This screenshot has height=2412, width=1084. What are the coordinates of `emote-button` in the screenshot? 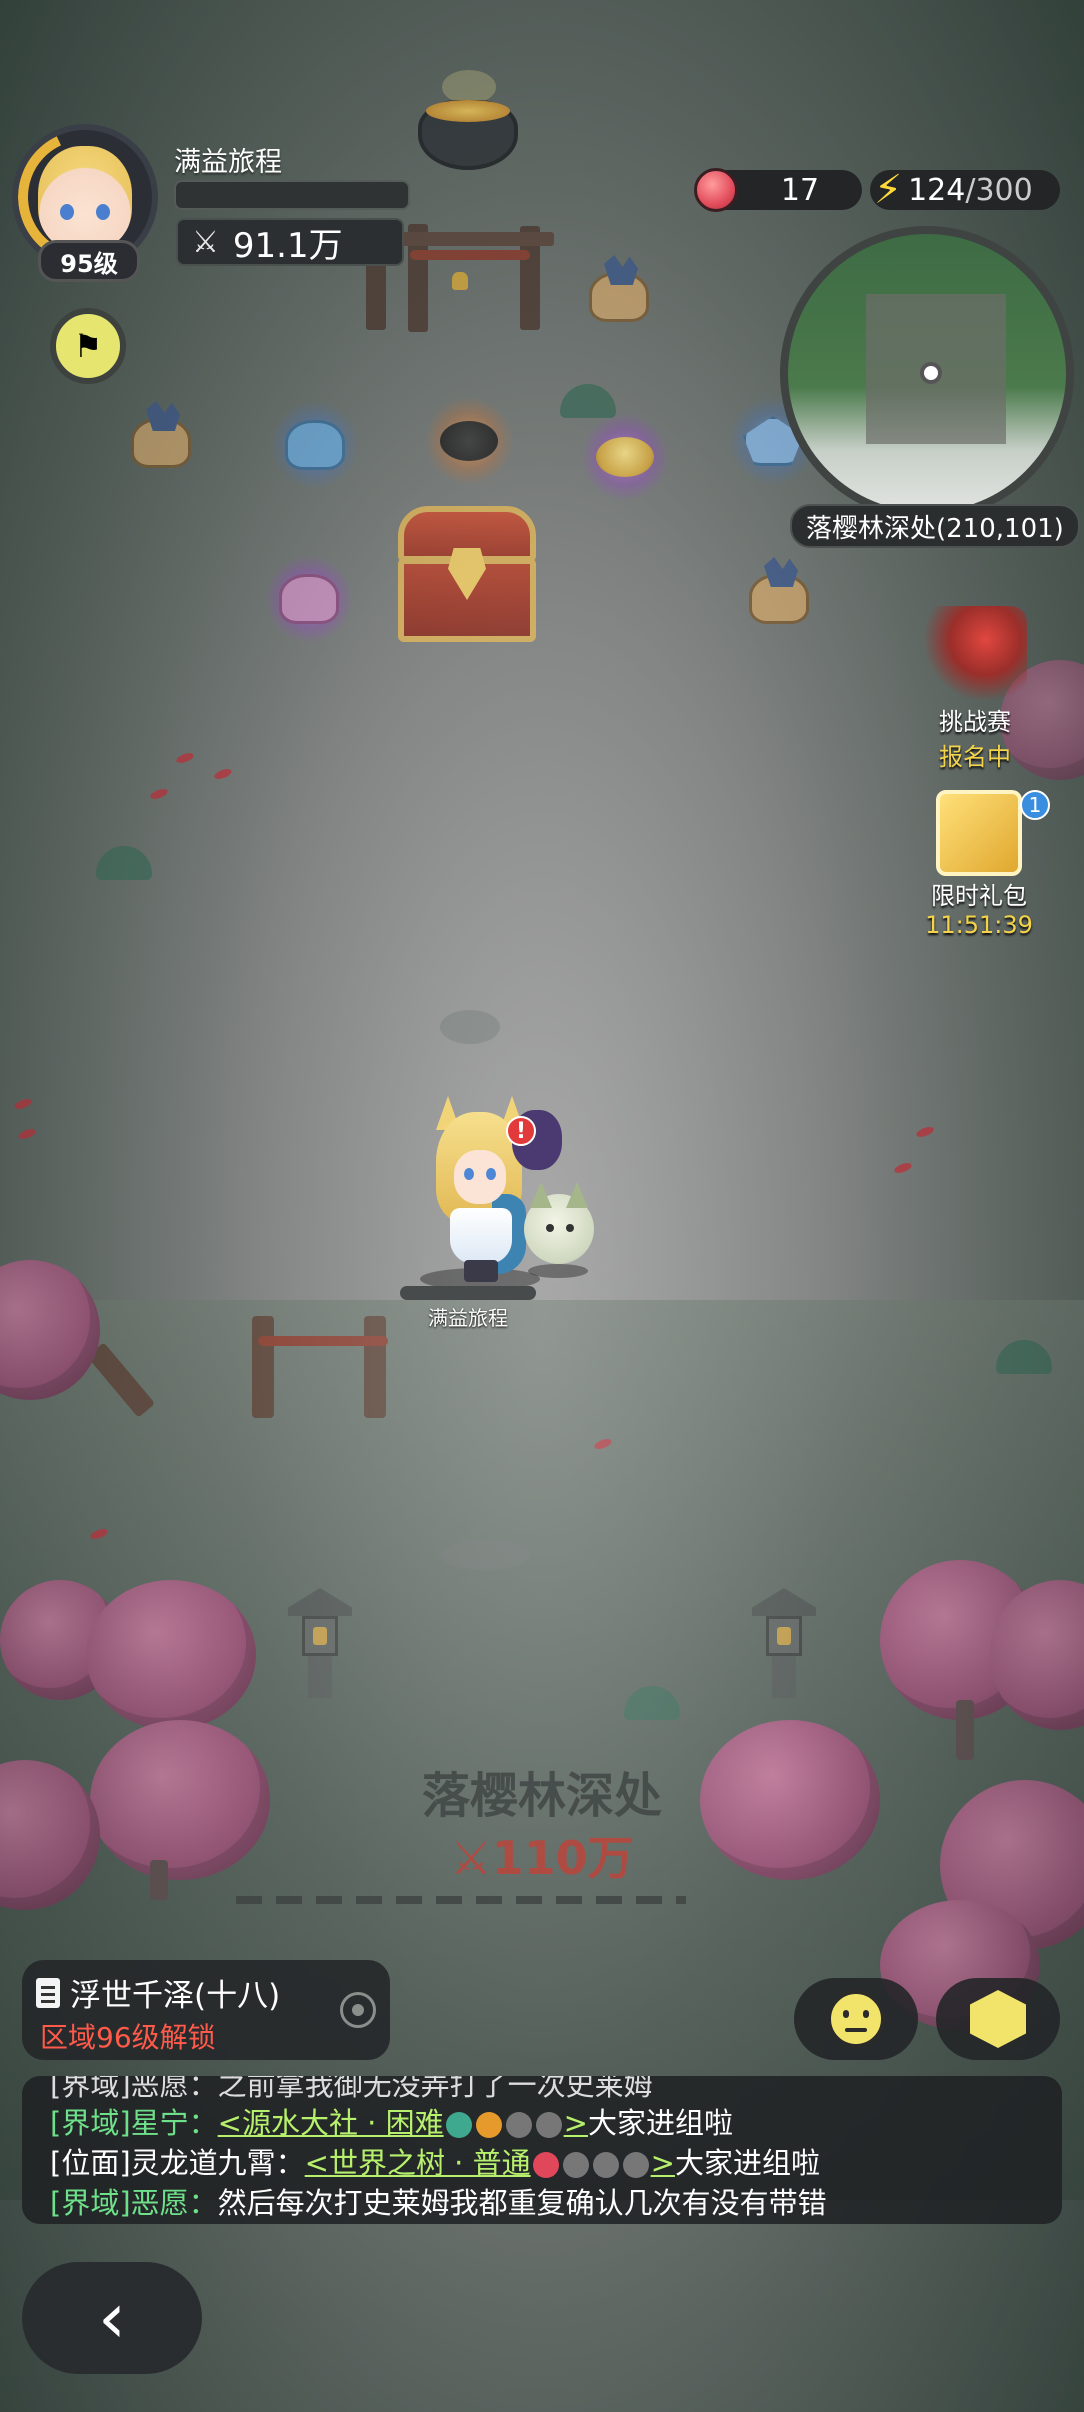 It's located at (856, 2019).